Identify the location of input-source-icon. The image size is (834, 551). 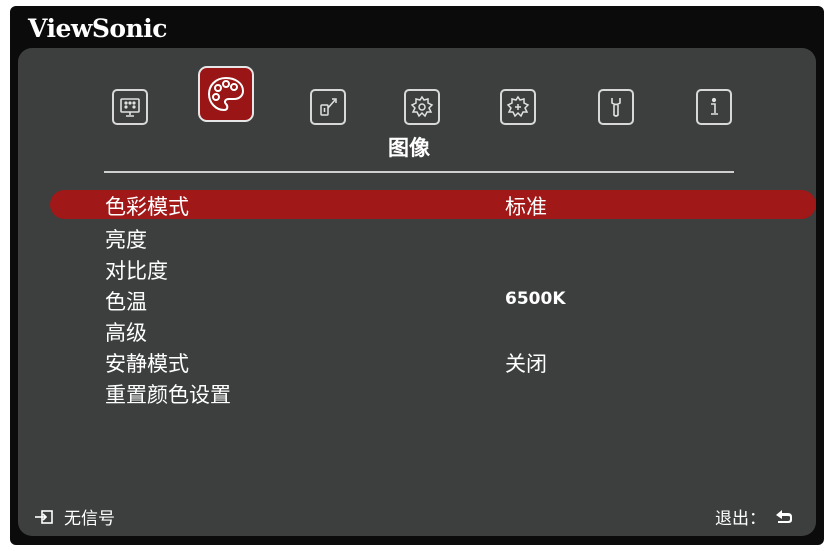
(44, 516).